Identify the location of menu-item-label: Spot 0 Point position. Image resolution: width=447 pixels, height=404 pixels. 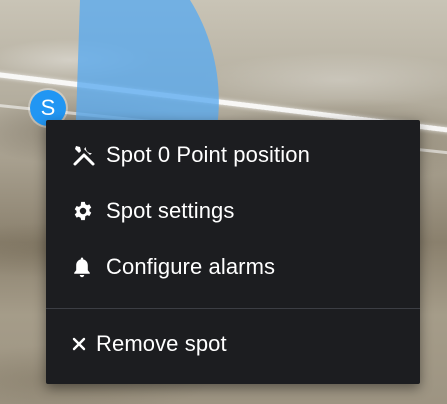
(208, 154).